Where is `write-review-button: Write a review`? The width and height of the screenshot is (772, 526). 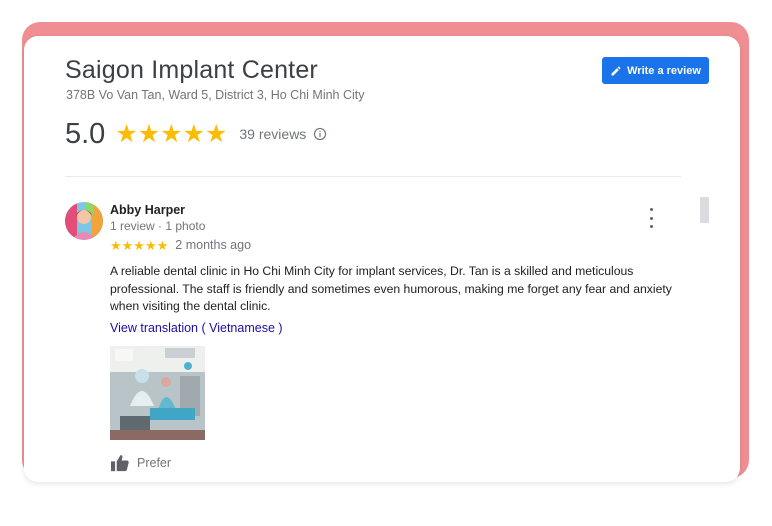 write-review-button: Write a review is located at coordinates (655, 70).